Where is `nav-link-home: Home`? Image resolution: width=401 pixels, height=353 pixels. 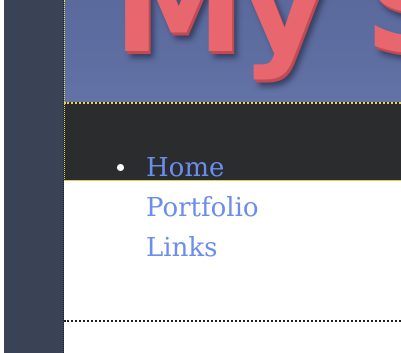 nav-link-home: Home is located at coordinates (185, 168).